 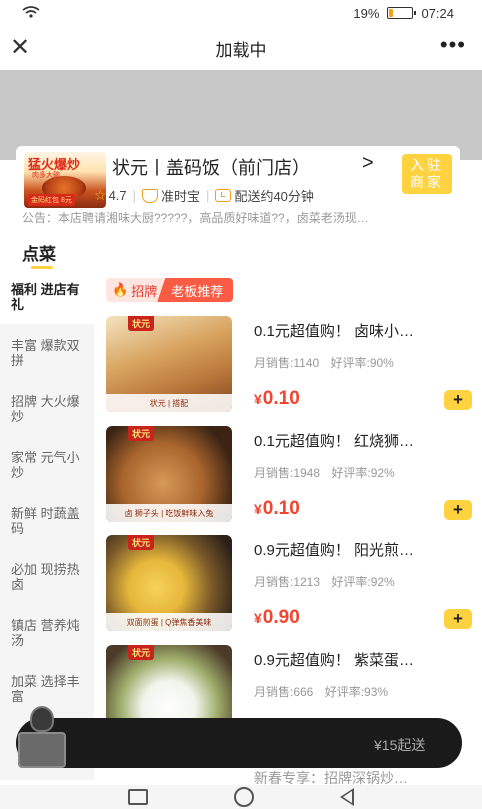 I want to click on monthly-sales: 月销售:666, so click(x=284, y=692).